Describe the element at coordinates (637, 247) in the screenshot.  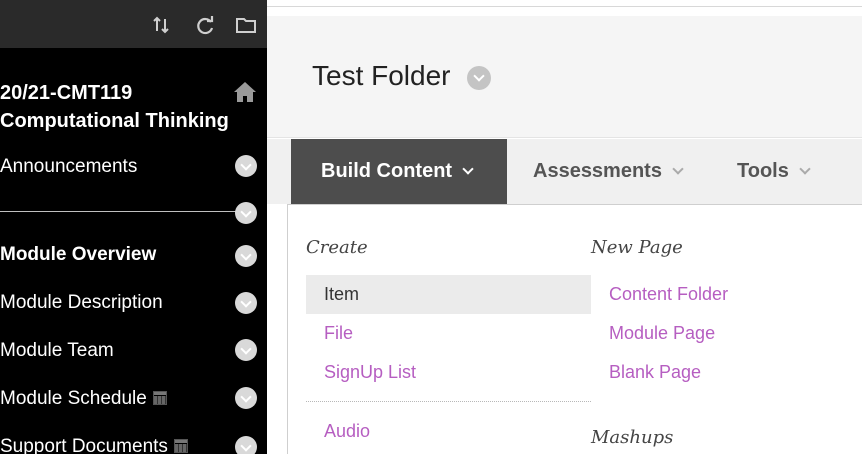
I see `new-page-heading: New Page` at that location.